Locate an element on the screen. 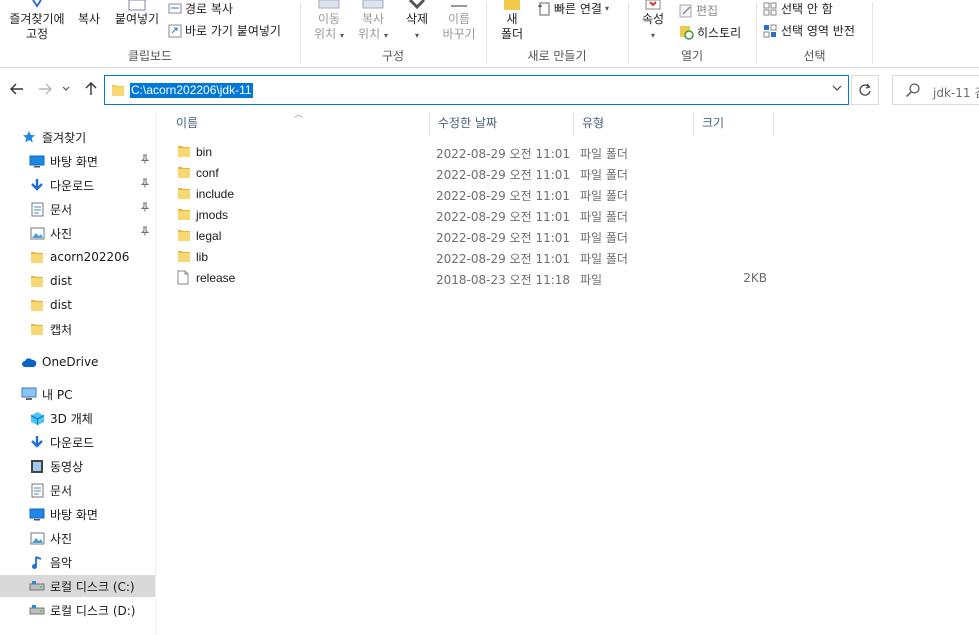 The image size is (979, 635). paste-shortcut-button: 바로 가기 붙여넣기 is located at coordinates (224, 30).